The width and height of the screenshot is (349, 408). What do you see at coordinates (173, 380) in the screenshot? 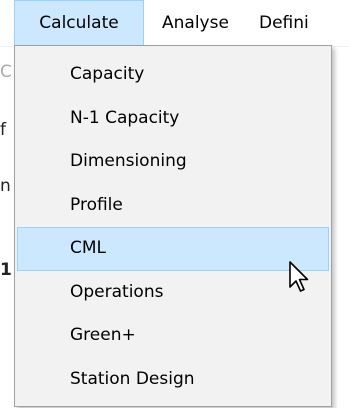
I see `menu-item-station-design: Station Design` at bounding box center [173, 380].